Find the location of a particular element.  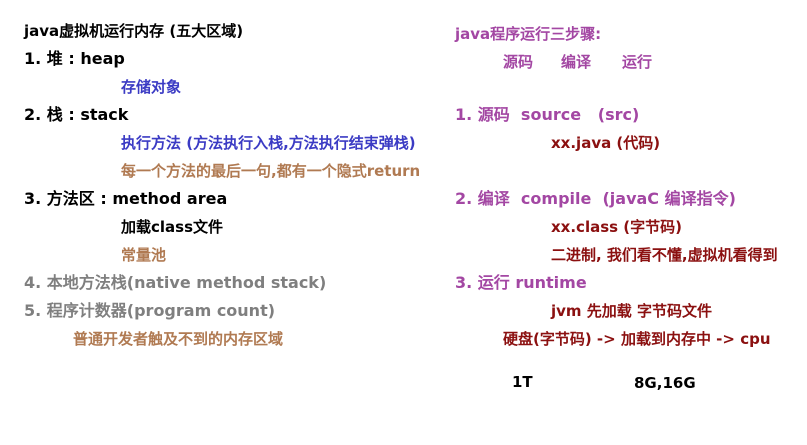

pc-heading: 5. 程序计数器(program count) is located at coordinates (150, 310).